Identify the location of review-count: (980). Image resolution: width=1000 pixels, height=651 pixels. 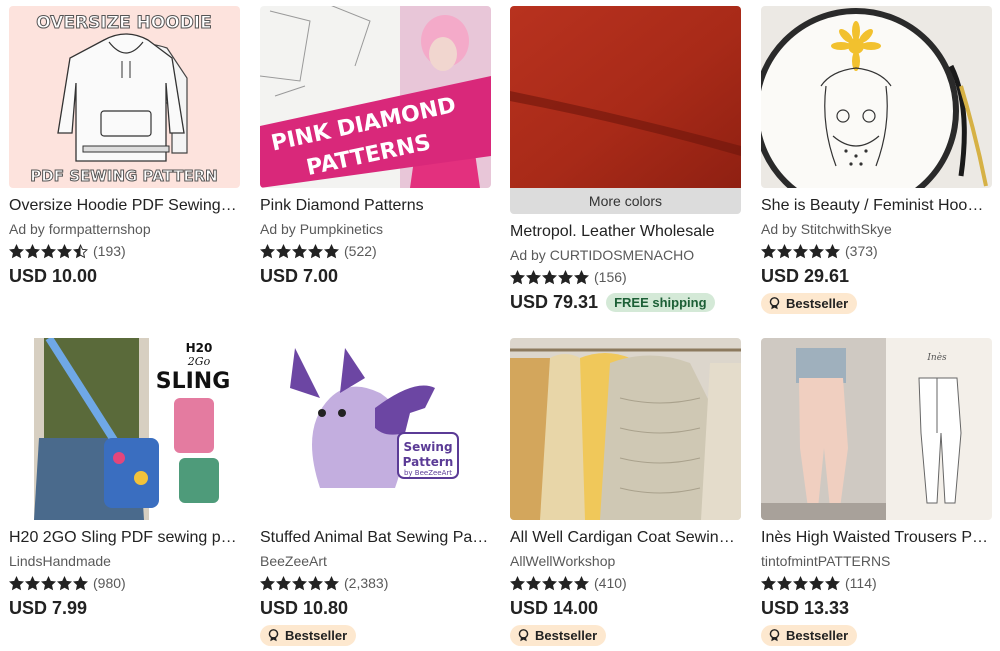
(109, 583).